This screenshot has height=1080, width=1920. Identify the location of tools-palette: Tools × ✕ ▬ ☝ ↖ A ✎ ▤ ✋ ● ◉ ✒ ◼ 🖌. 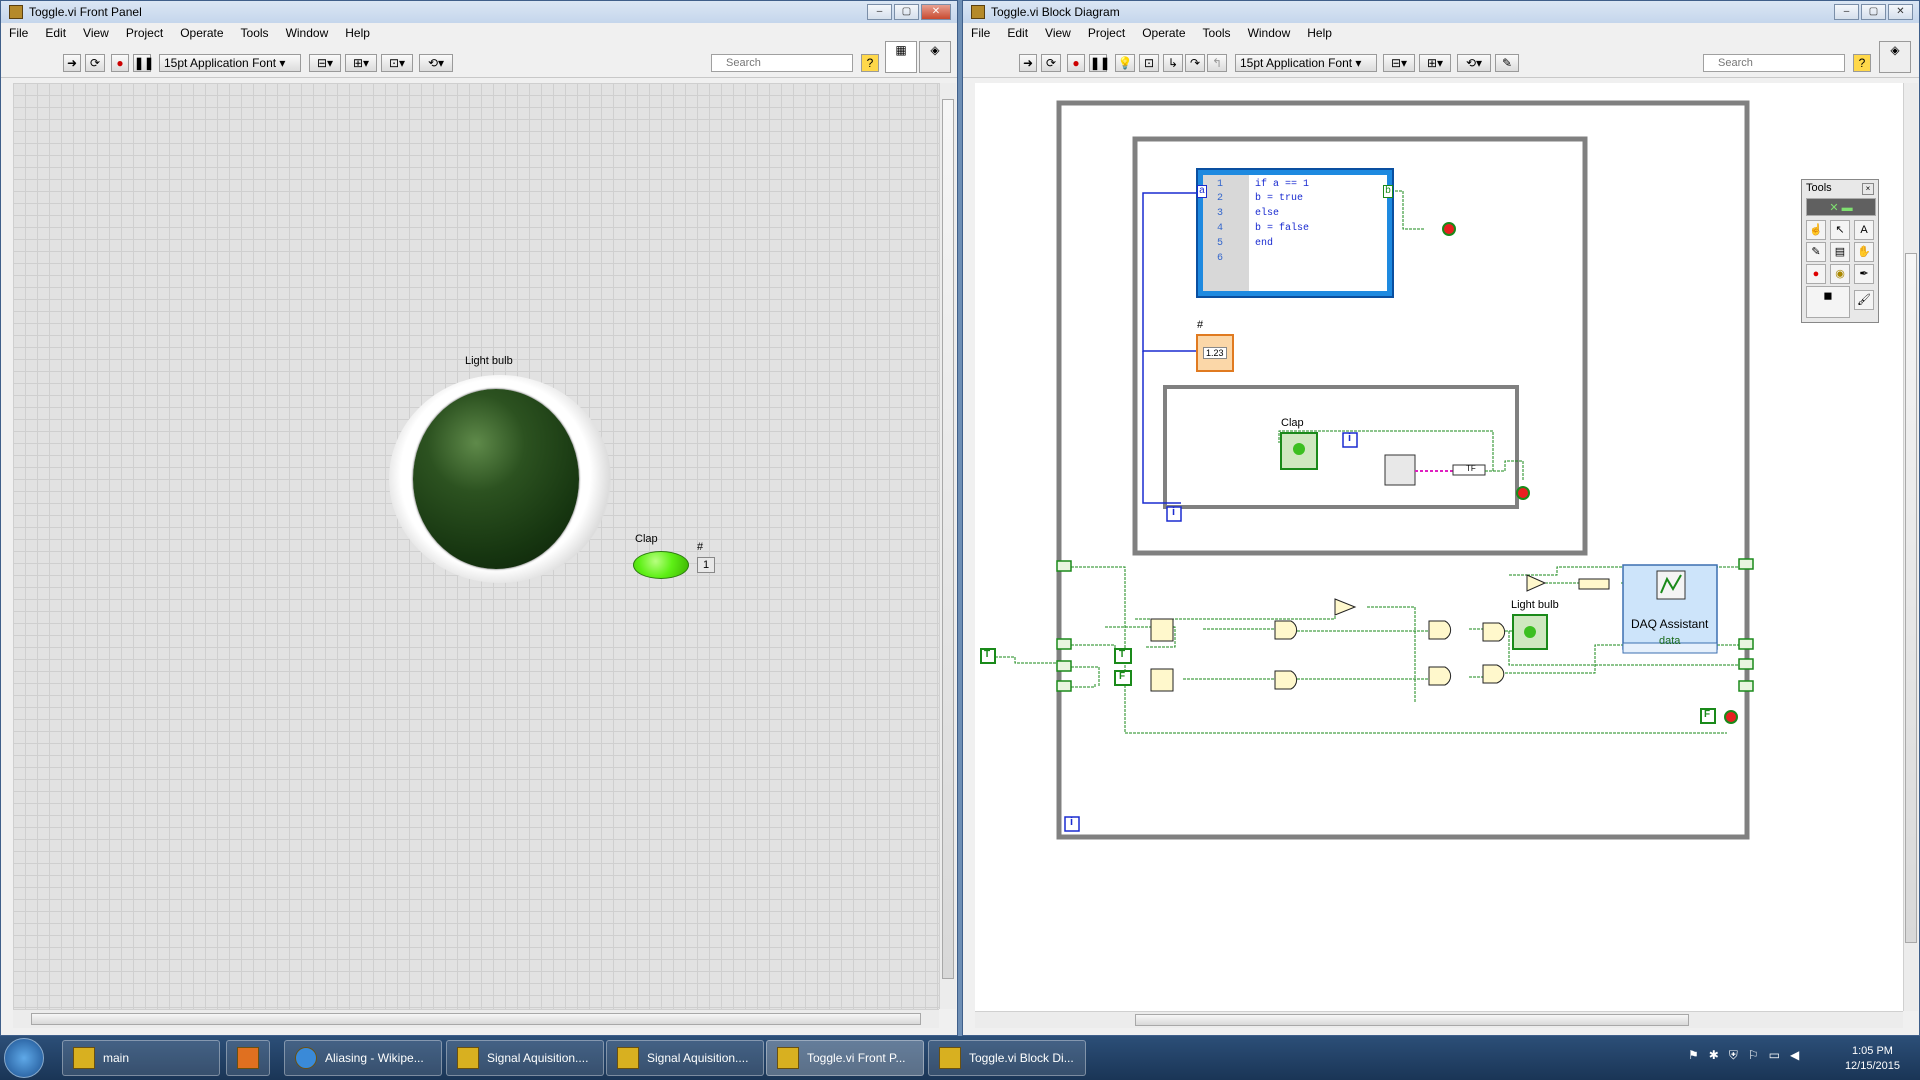
(1840, 251).